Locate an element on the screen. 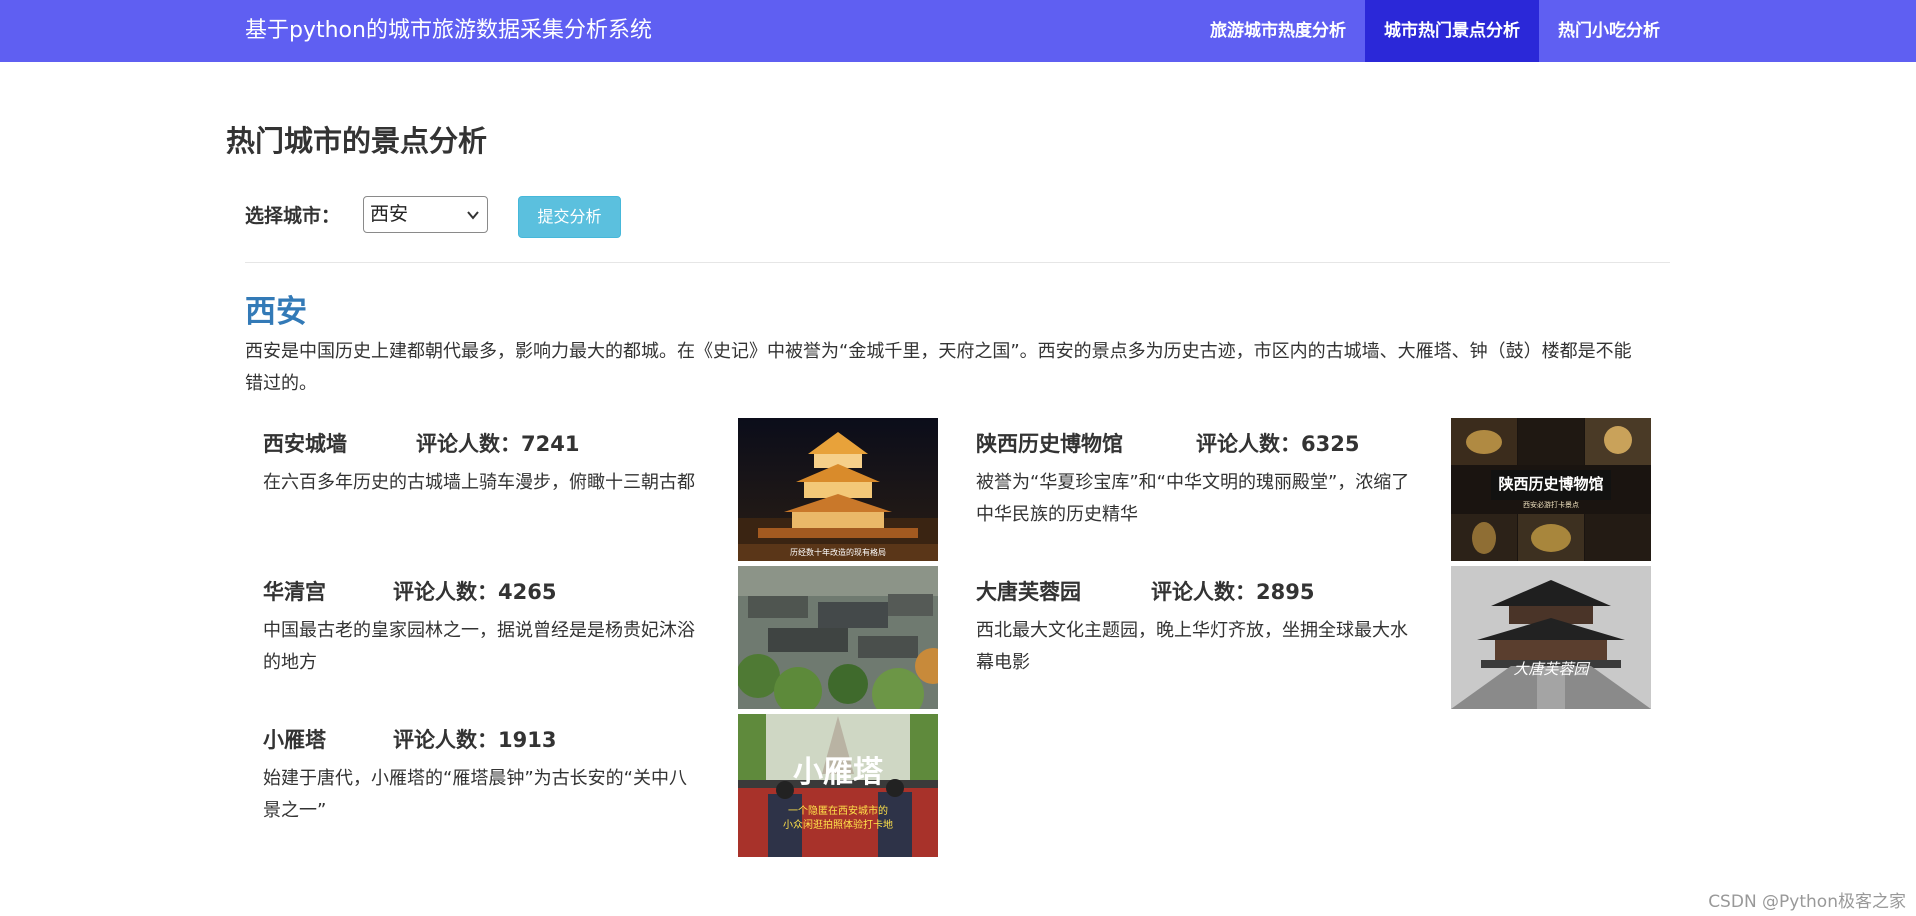 Image resolution: width=1916 pixels, height=916 pixels. attraction-name: 陕西历史博物馆 is located at coordinates (1049, 444).